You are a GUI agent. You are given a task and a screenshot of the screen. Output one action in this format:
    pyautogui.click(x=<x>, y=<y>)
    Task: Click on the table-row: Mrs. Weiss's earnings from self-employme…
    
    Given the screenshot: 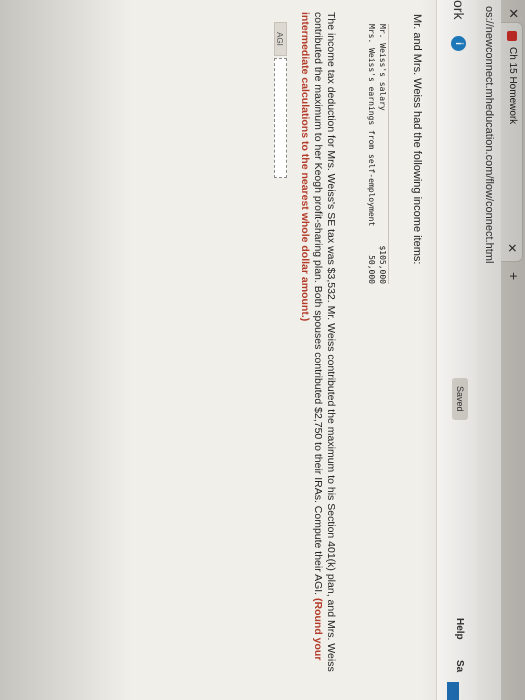 What is the action you would take?
    pyautogui.click(x=371, y=154)
    